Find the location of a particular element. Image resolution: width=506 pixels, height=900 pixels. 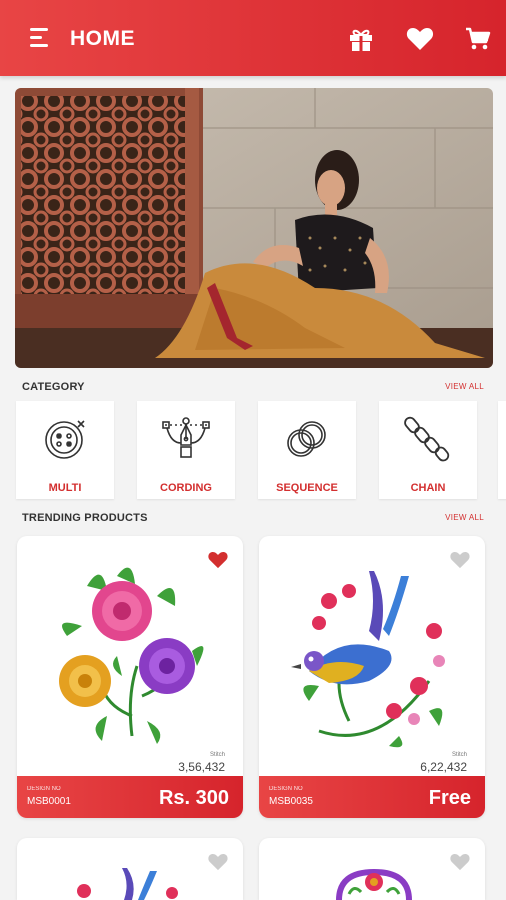

product-footer: DESIGN NO MSB0035 Free is located at coordinates (372, 797).